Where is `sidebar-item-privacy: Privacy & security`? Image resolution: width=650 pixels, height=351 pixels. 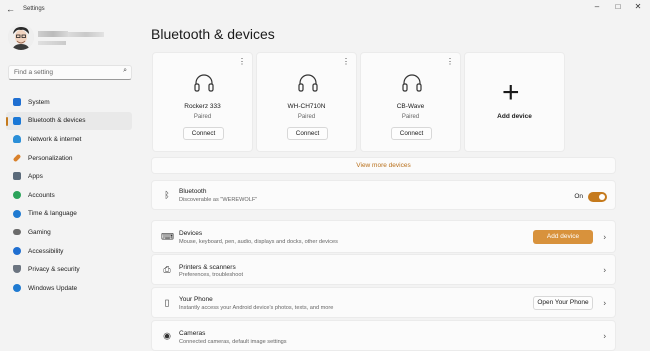
sidebar-item-privacy: Privacy & security is located at coordinates (69, 269).